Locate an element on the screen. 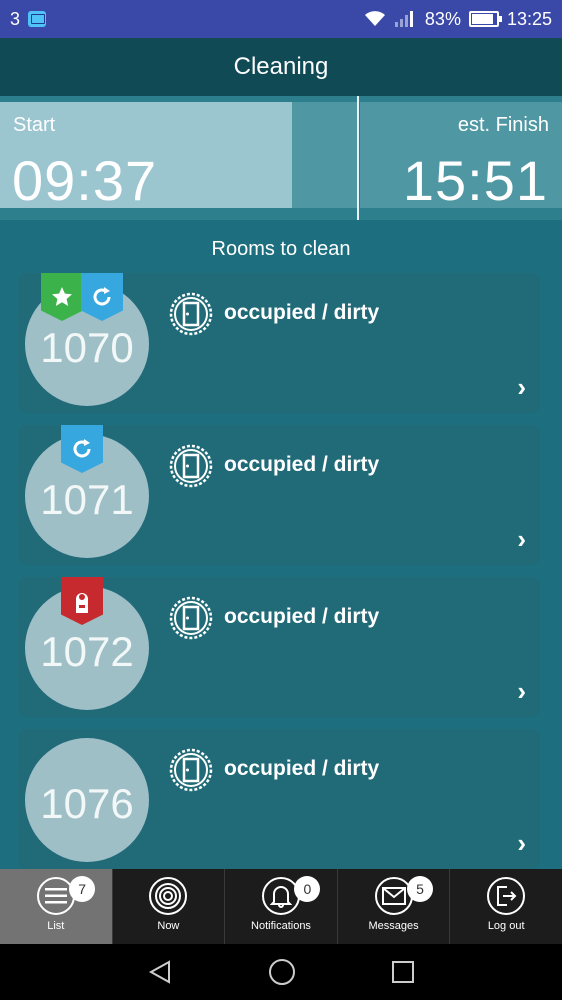 This screenshot has height=1000, width=562. tab-list: 7 List is located at coordinates (56, 906).